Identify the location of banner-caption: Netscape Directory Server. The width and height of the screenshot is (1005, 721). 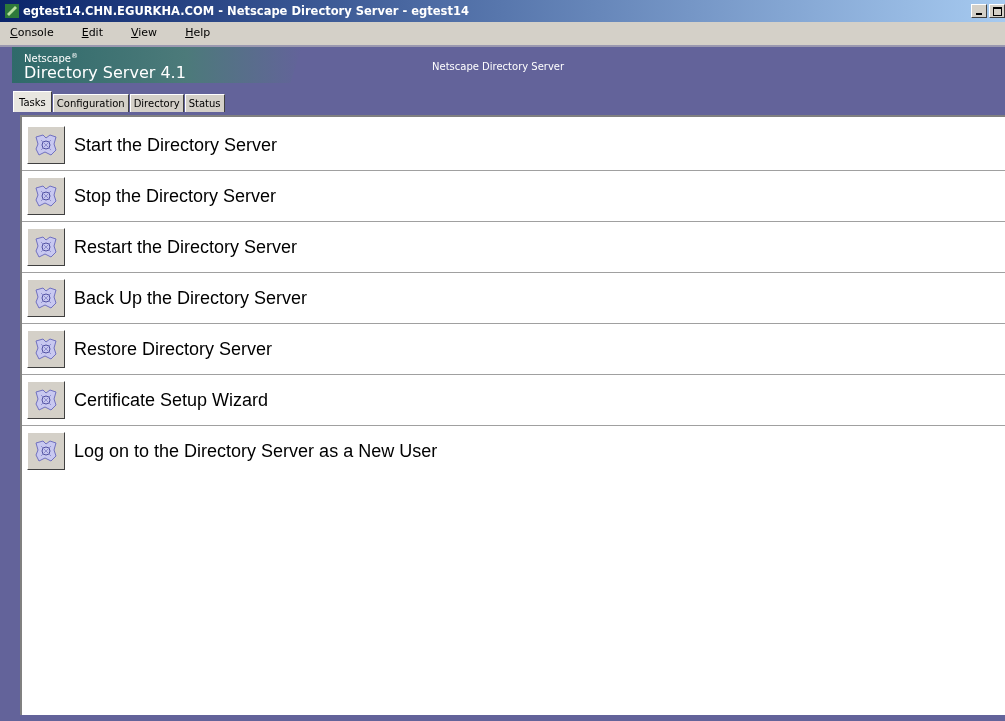
(498, 66).